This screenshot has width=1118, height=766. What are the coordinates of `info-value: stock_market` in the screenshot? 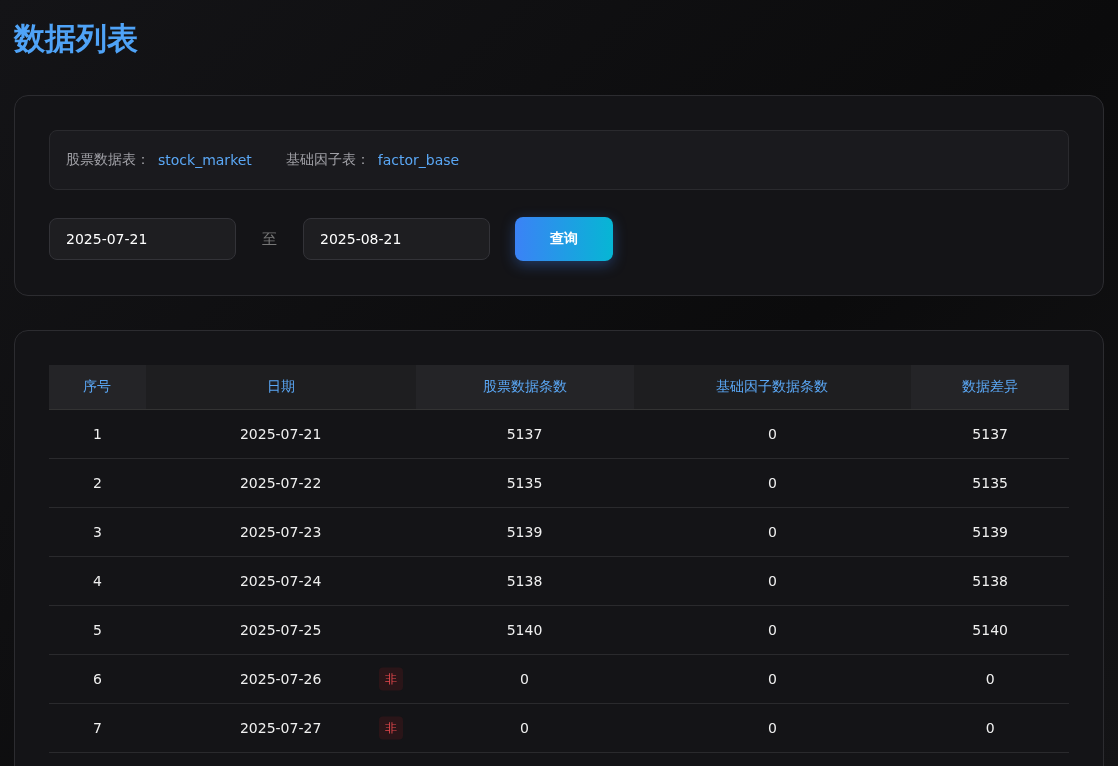 It's located at (205, 160).